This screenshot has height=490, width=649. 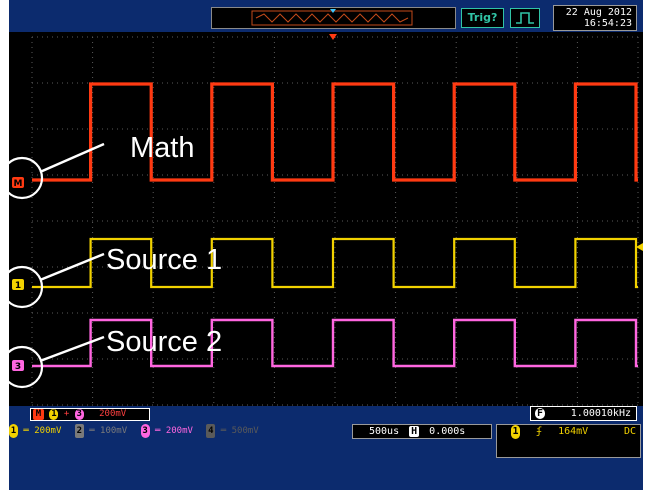 I want to click on timebase-value: 500us, so click(x=384, y=431).